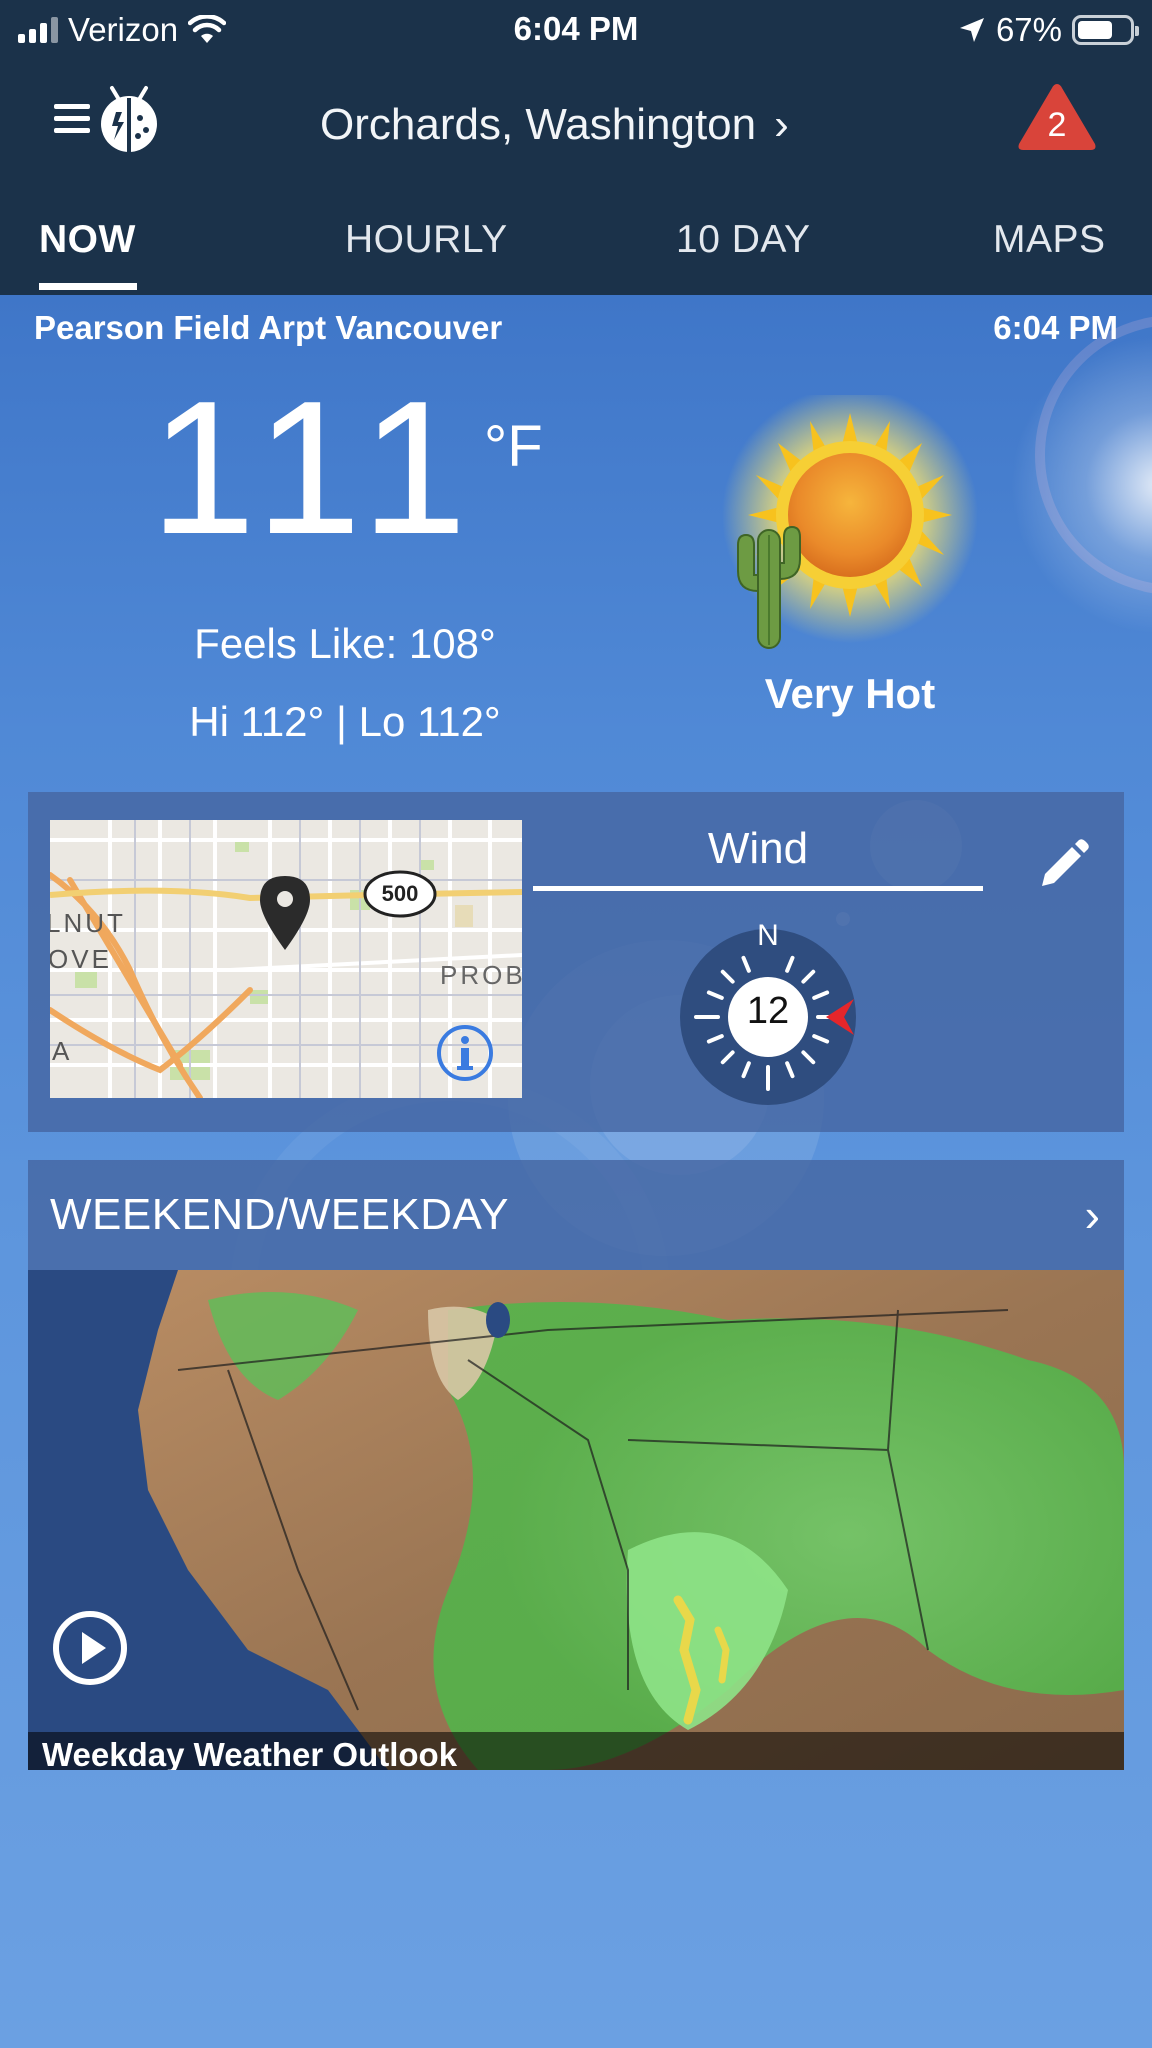 The width and height of the screenshot is (1152, 2048). I want to click on video-caption: Weekday Weather Outlook, so click(250, 1753).